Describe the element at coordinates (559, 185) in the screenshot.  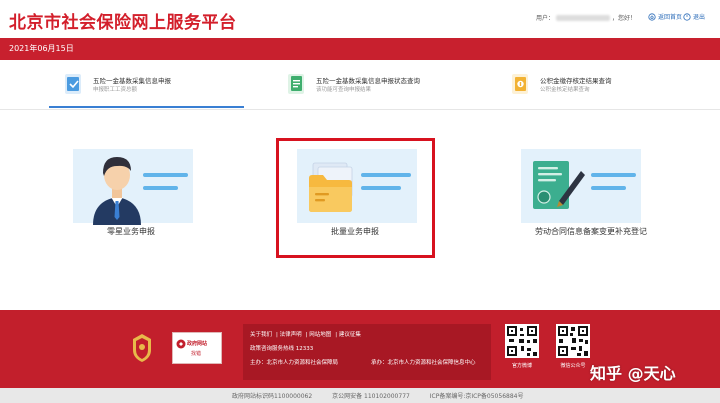
I see `contract-icon` at that location.